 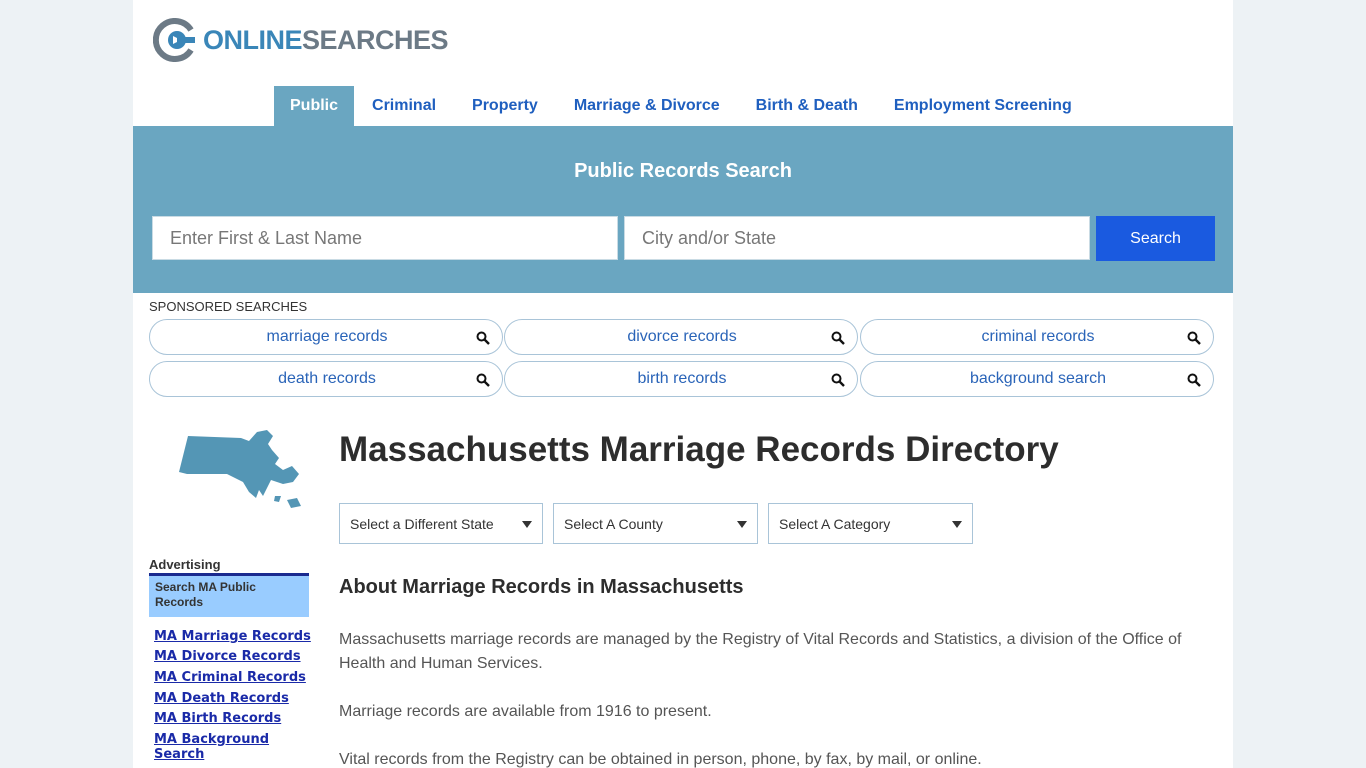 I want to click on page-title: Massachusetts Marriage Records Directory, so click(x=699, y=449).